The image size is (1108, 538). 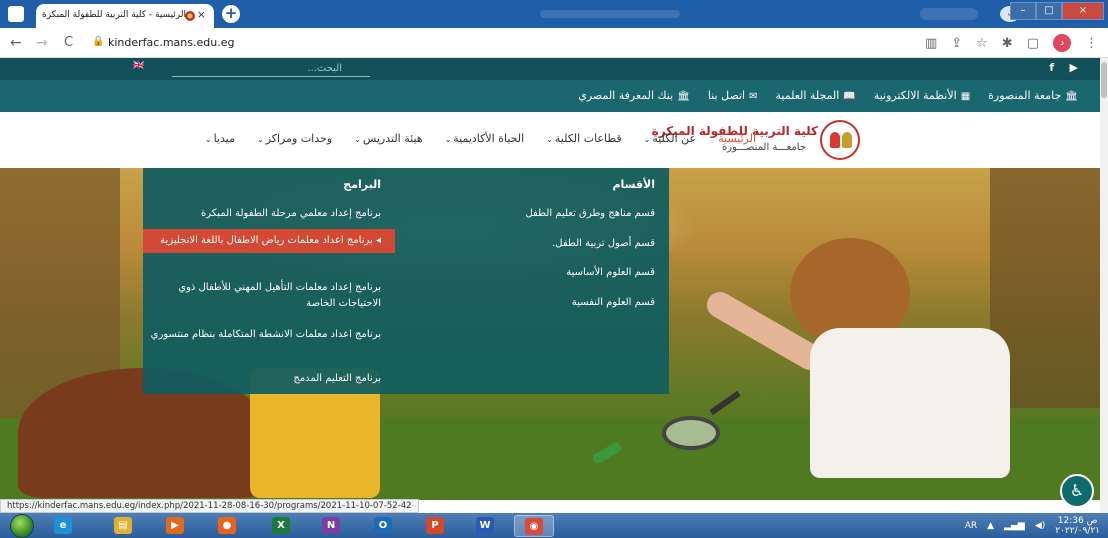 I want to click on network-icon: ▂▄▆, so click(x=1014, y=526).